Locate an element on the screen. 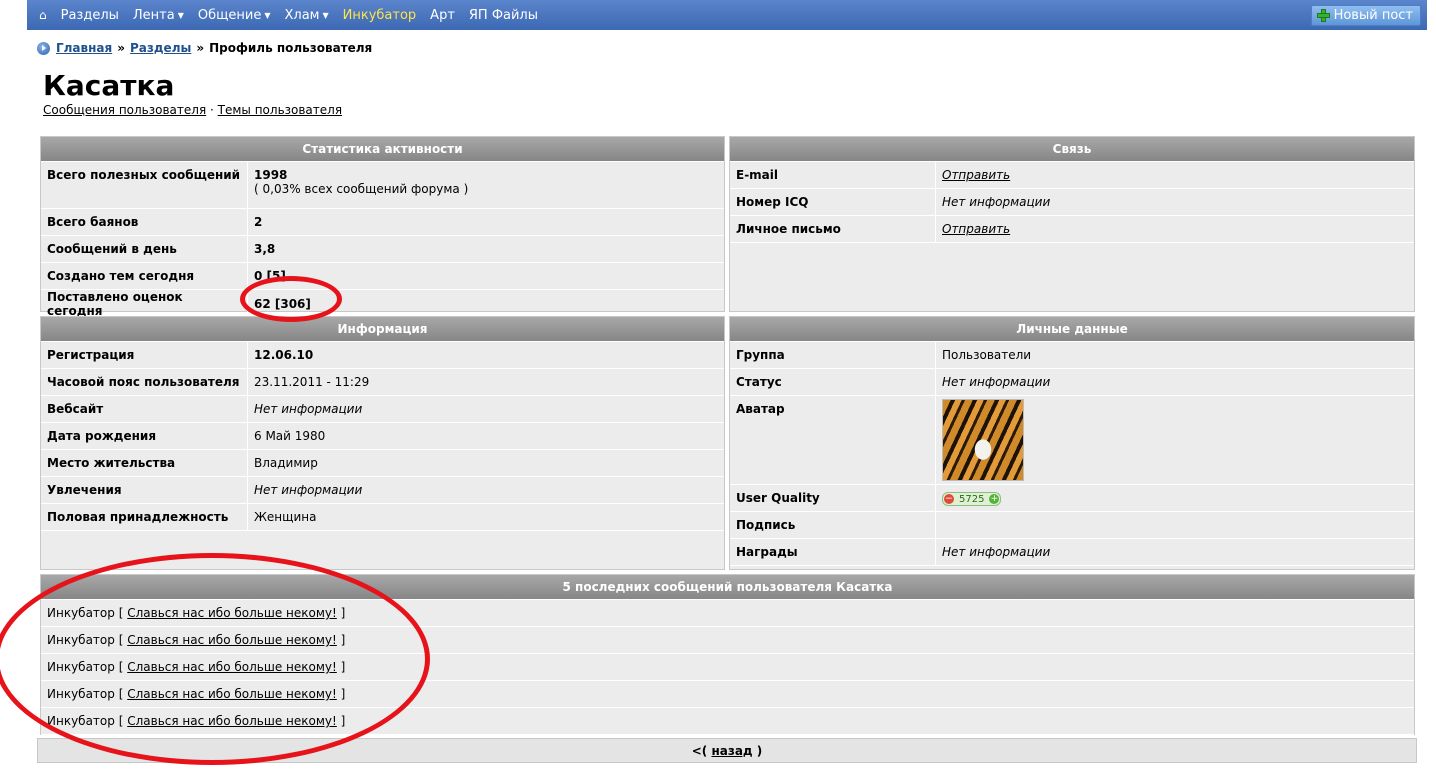 The image size is (1436, 778). row-value: 3,8 is located at coordinates (485, 249).